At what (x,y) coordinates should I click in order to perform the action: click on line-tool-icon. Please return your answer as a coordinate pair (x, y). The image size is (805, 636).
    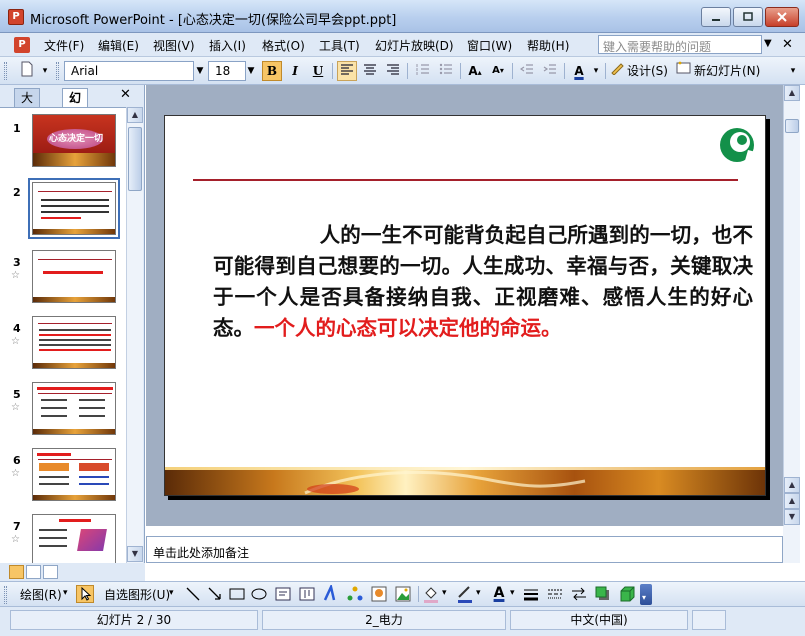
    Looking at the image, I should click on (193, 594).